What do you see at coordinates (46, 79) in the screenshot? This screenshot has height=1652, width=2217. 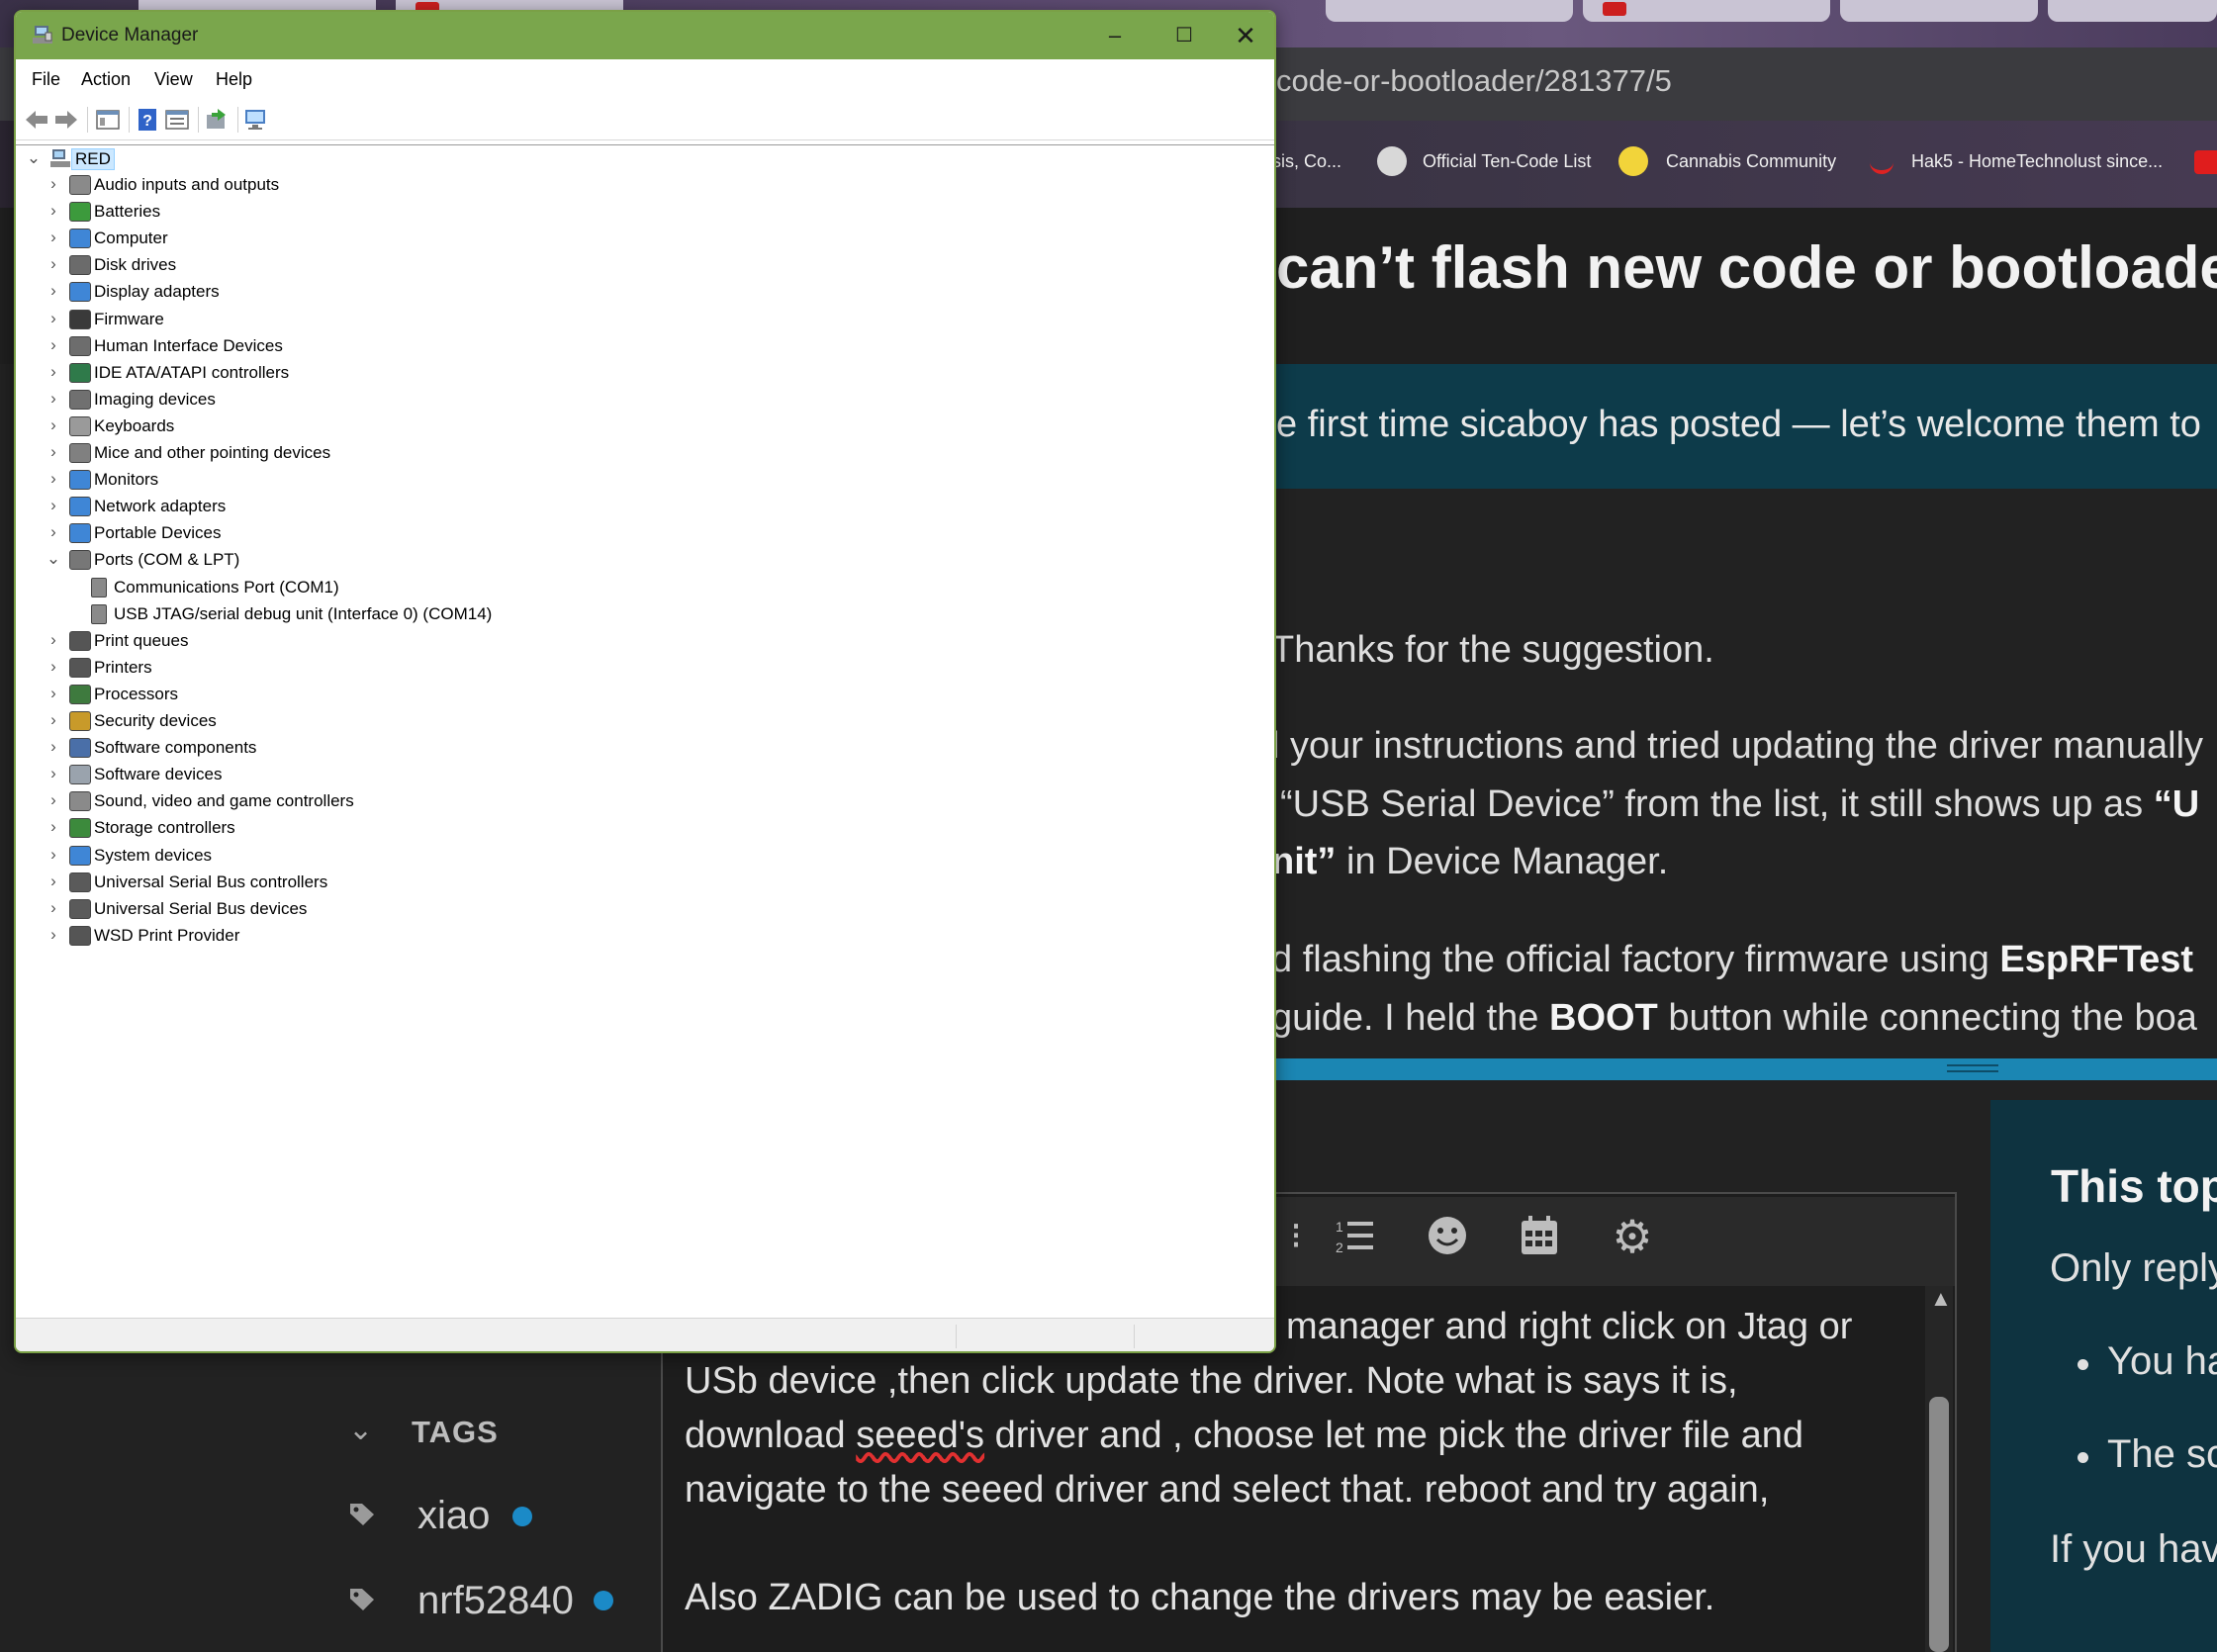 I see `menu-file: File` at bounding box center [46, 79].